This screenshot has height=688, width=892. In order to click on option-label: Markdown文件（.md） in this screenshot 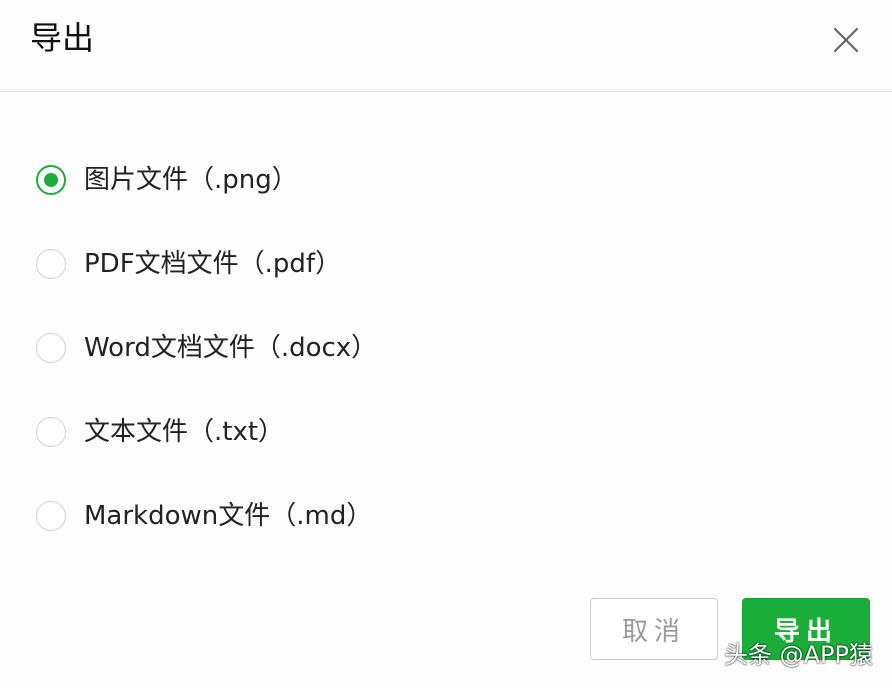, I will do `click(228, 516)`.